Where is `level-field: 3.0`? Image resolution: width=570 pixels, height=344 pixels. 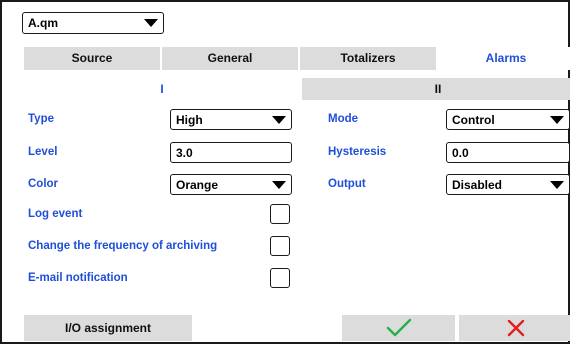 level-field: 3.0 is located at coordinates (231, 152).